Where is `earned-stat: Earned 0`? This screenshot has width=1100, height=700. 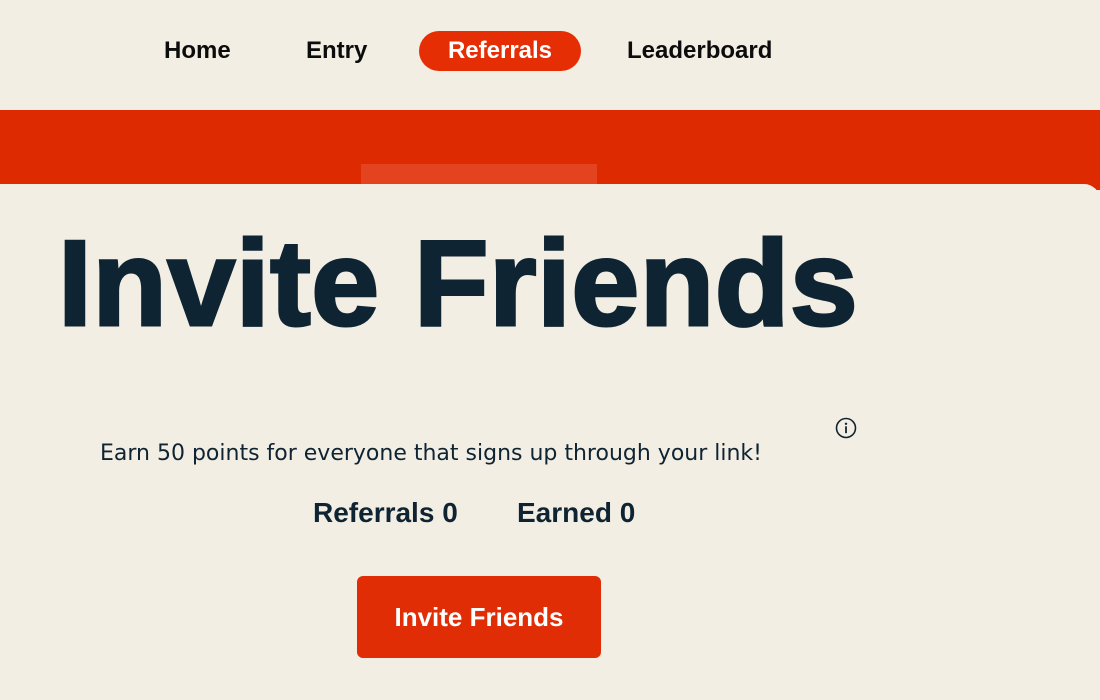
earned-stat: Earned 0 is located at coordinates (576, 513).